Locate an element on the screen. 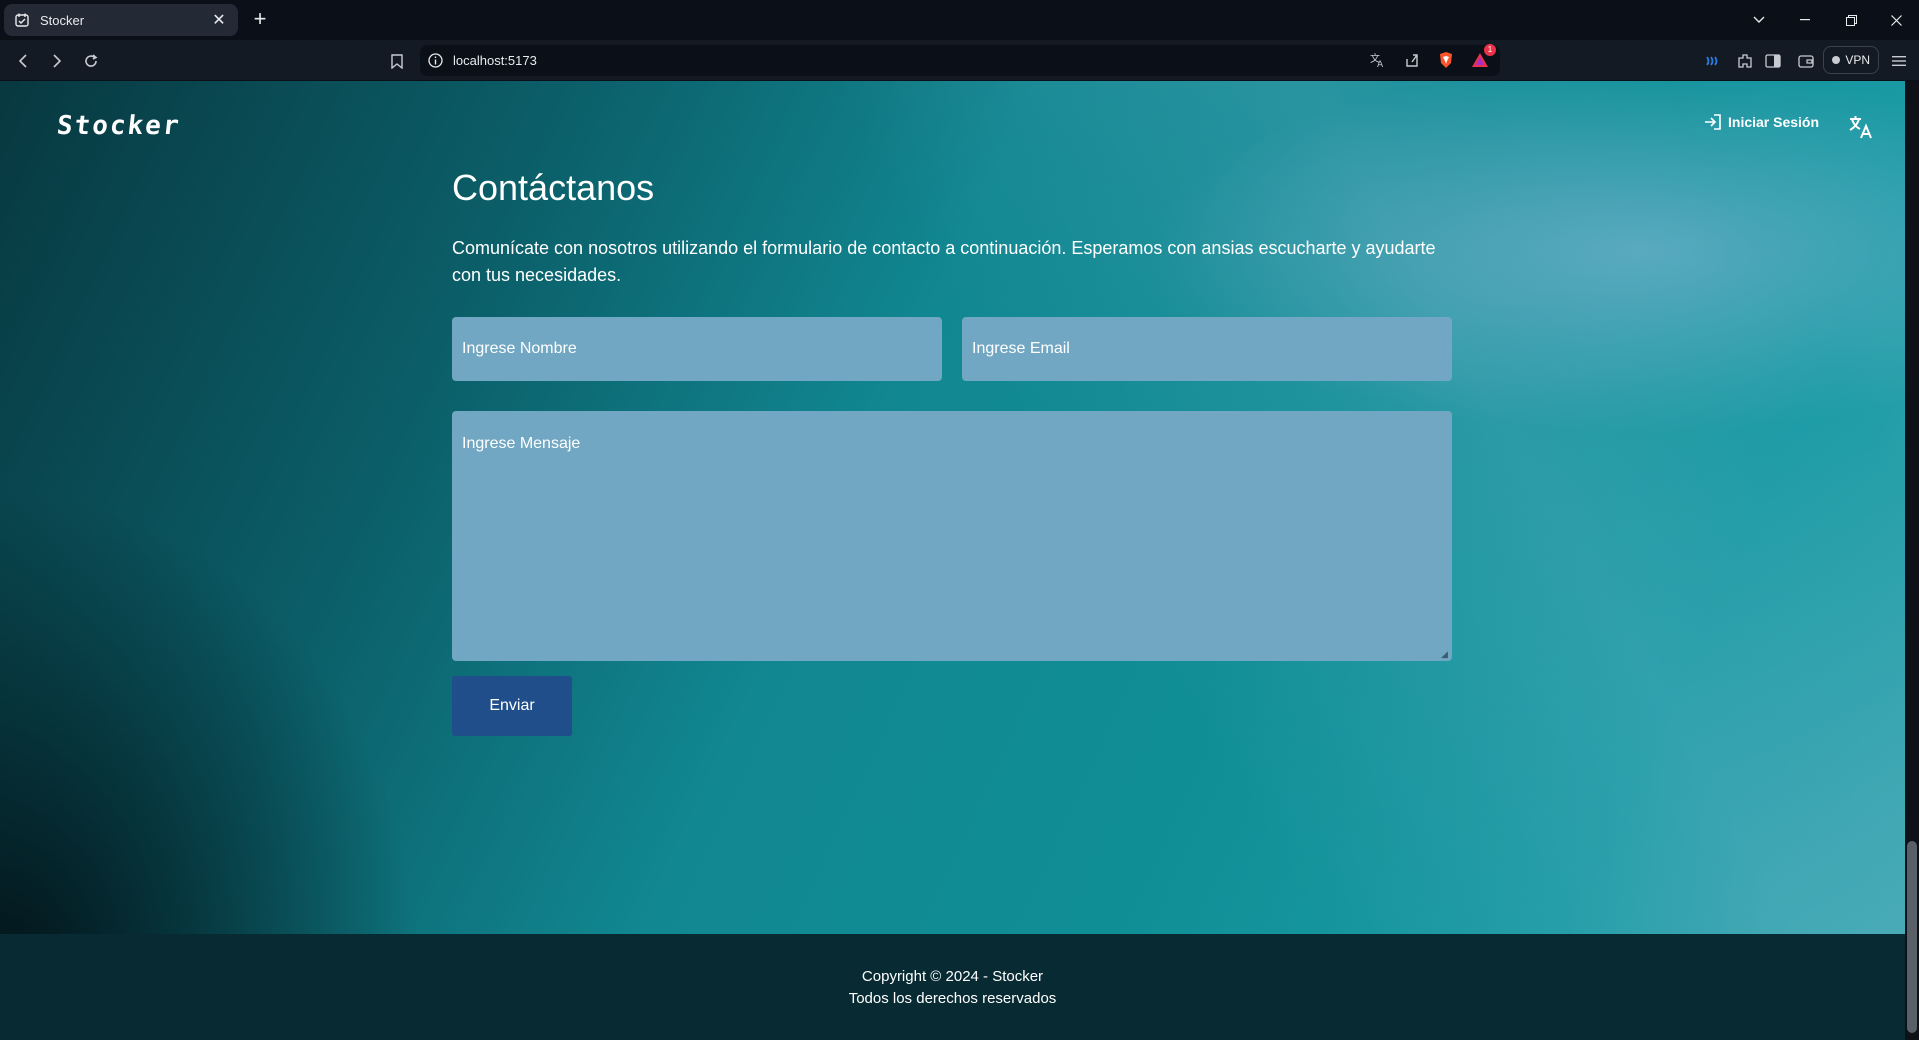  page-title: Contáctanos is located at coordinates (553, 187).